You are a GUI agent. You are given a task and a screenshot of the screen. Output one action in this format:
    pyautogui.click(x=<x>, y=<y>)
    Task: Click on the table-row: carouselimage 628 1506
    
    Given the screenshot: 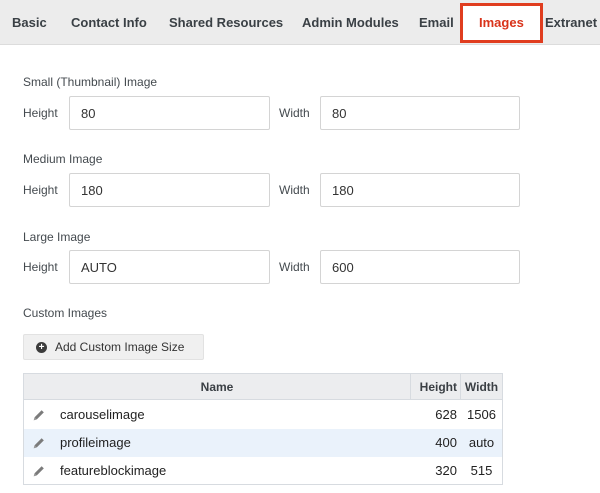 What is the action you would take?
    pyautogui.click(x=263, y=415)
    